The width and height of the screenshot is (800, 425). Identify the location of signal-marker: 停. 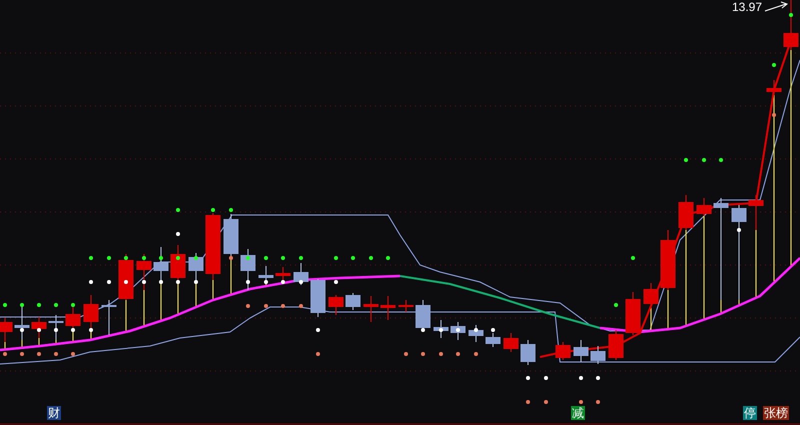
(750, 413).